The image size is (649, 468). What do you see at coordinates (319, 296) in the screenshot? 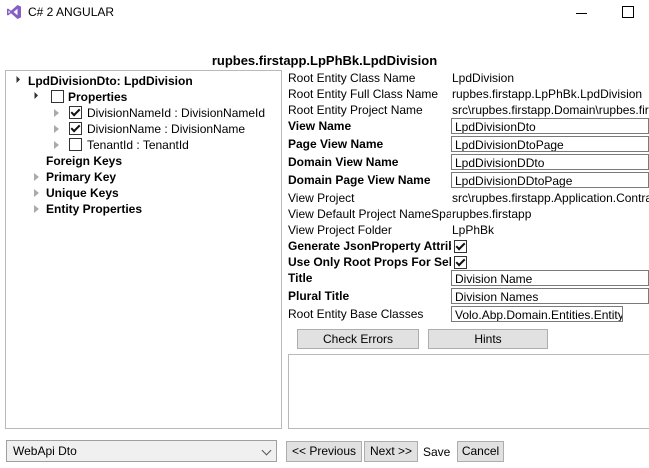
I see `plural-title-label: Plural Title` at bounding box center [319, 296].